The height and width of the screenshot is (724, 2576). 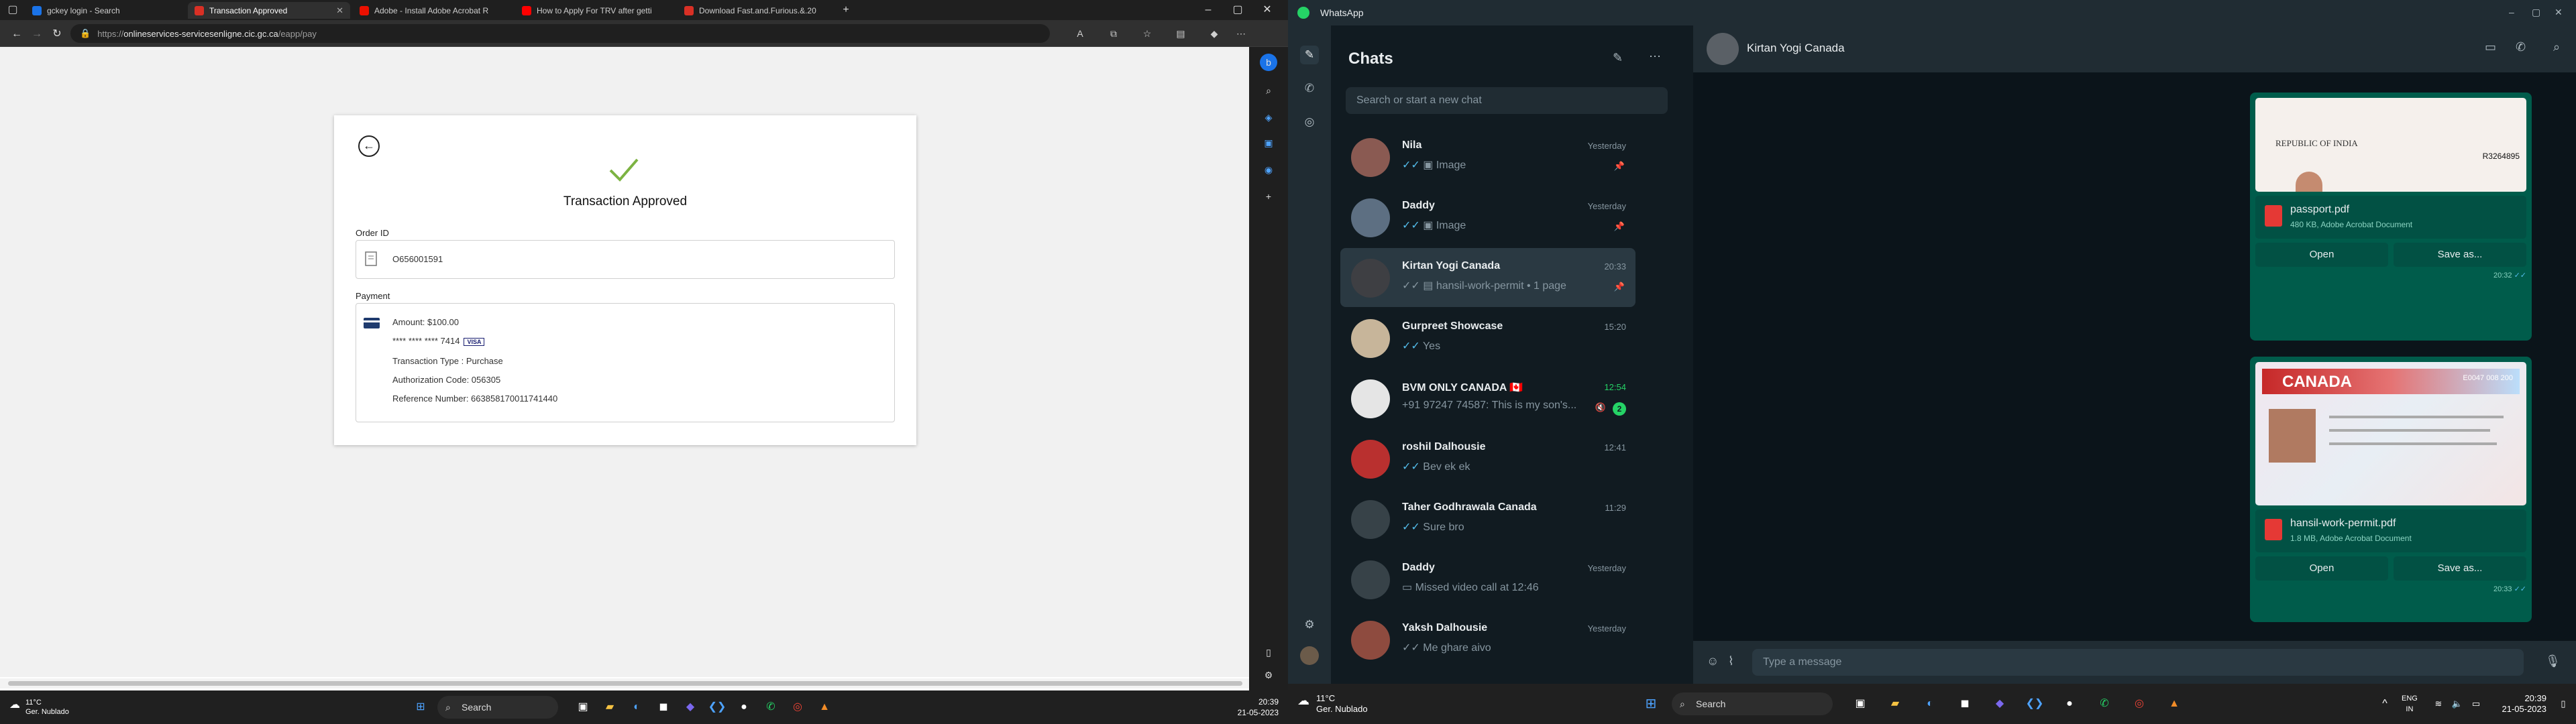 I want to click on voice-call-icon: ✆, so click(x=2521, y=47).